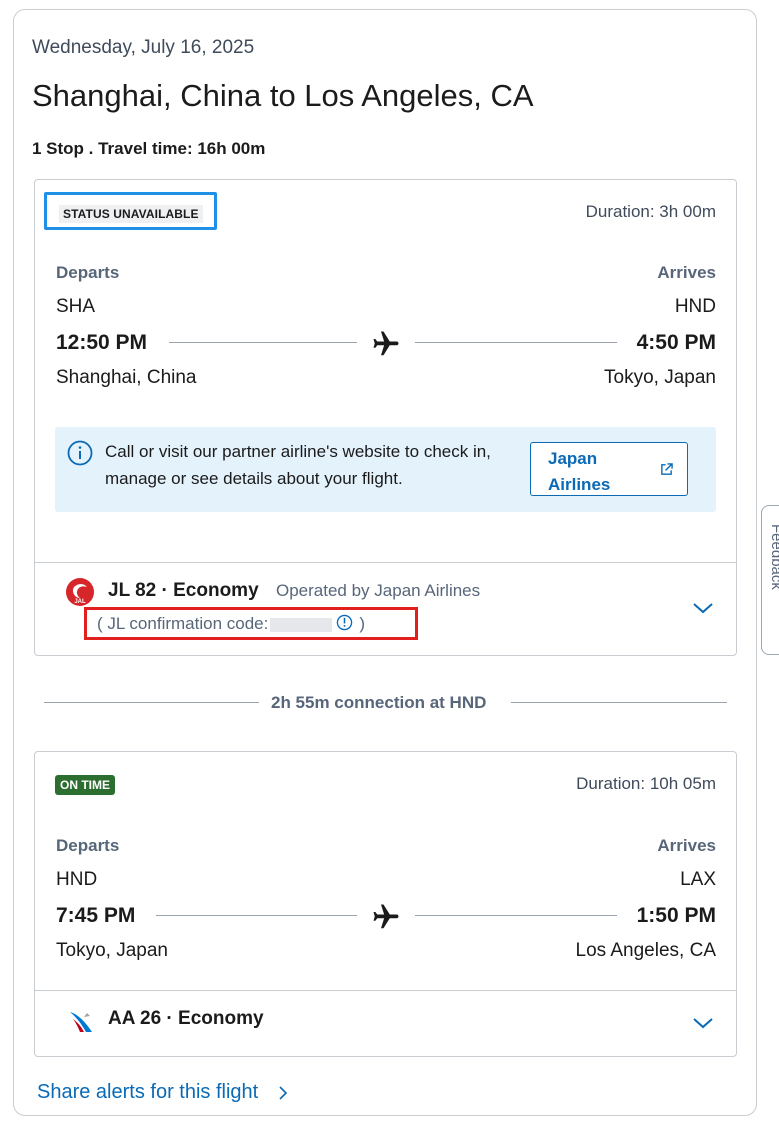 The image size is (779, 1137). What do you see at coordinates (149, 148) in the screenshot?
I see `trip-summary: 1 Stop . Travel time: 16h 00m` at bounding box center [149, 148].